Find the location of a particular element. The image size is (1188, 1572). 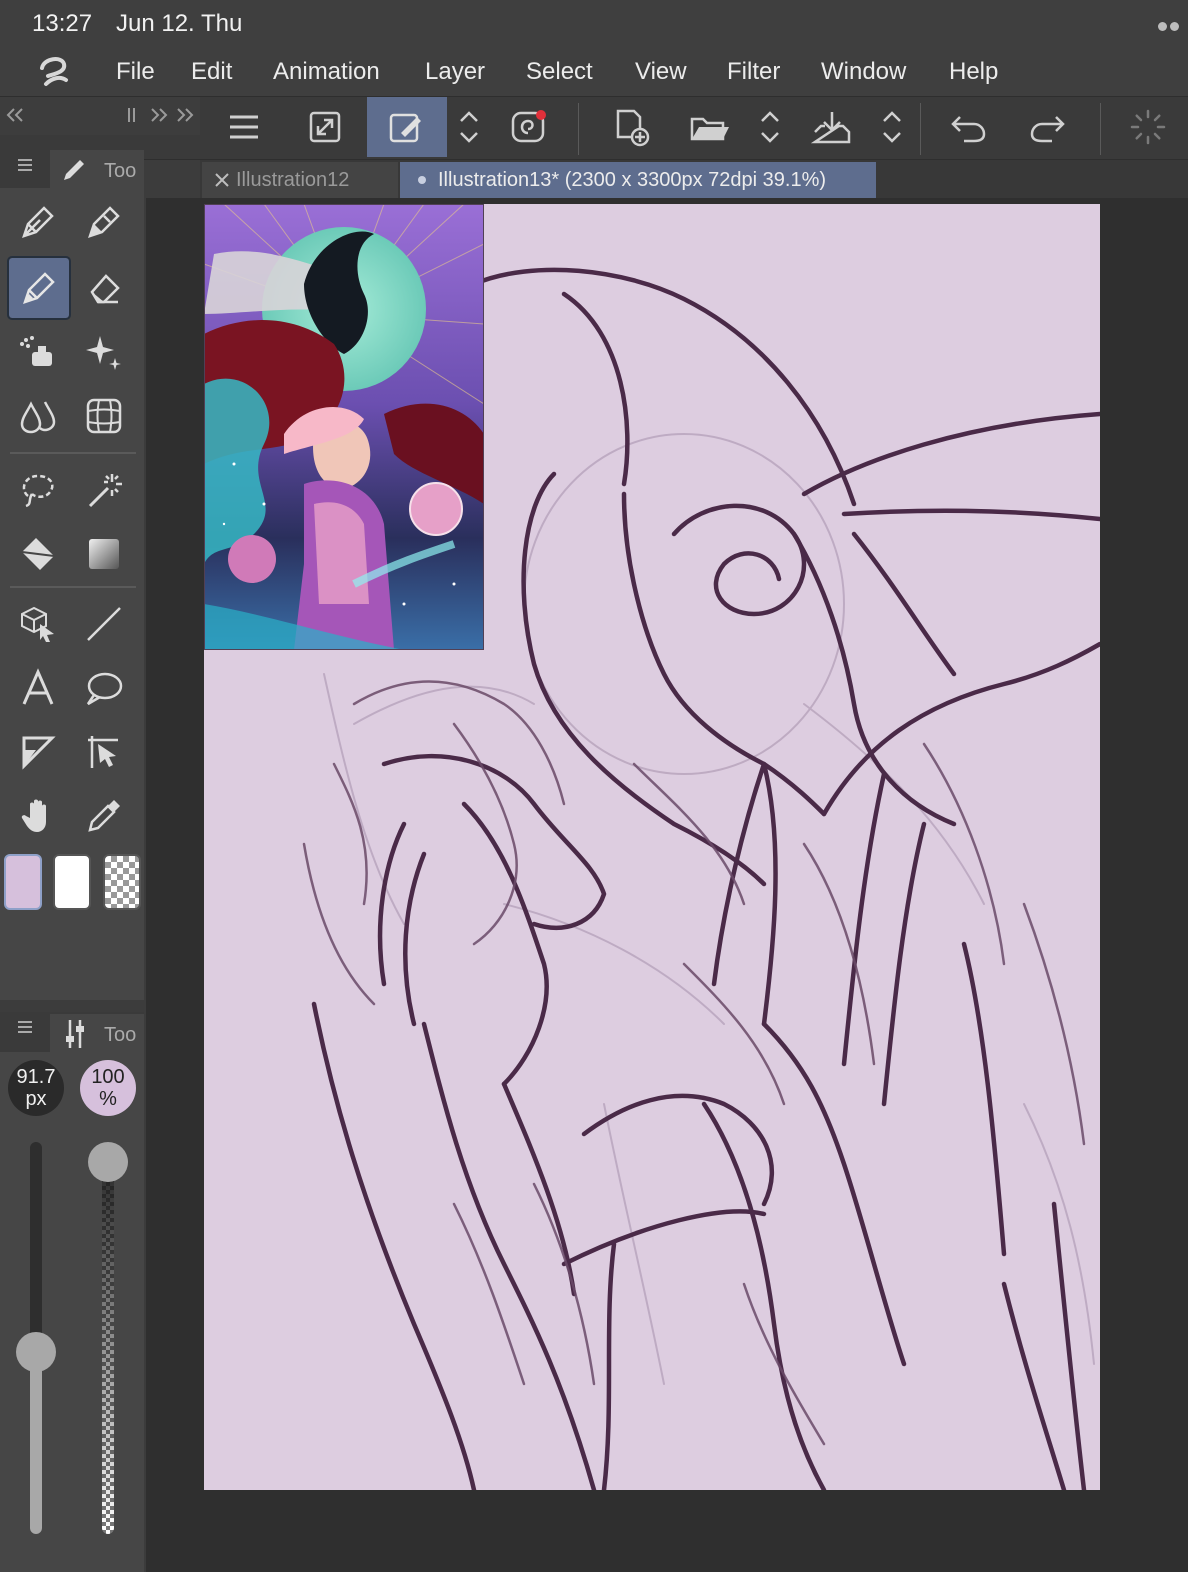

eyedropper-icon is located at coordinates (104, 816).